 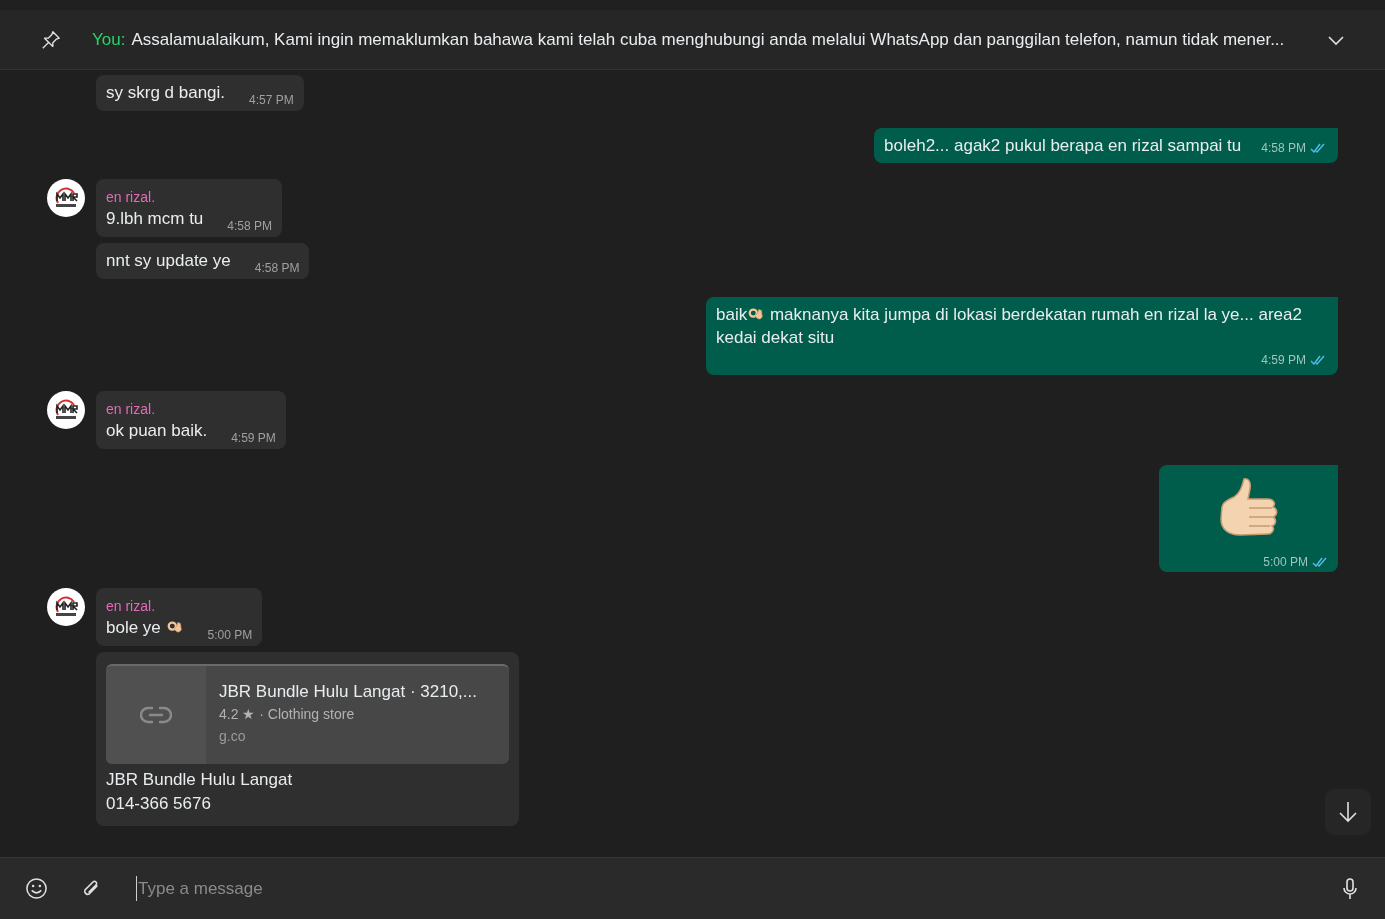 What do you see at coordinates (156, 715) in the screenshot?
I see `link-icon` at bounding box center [156, 715].